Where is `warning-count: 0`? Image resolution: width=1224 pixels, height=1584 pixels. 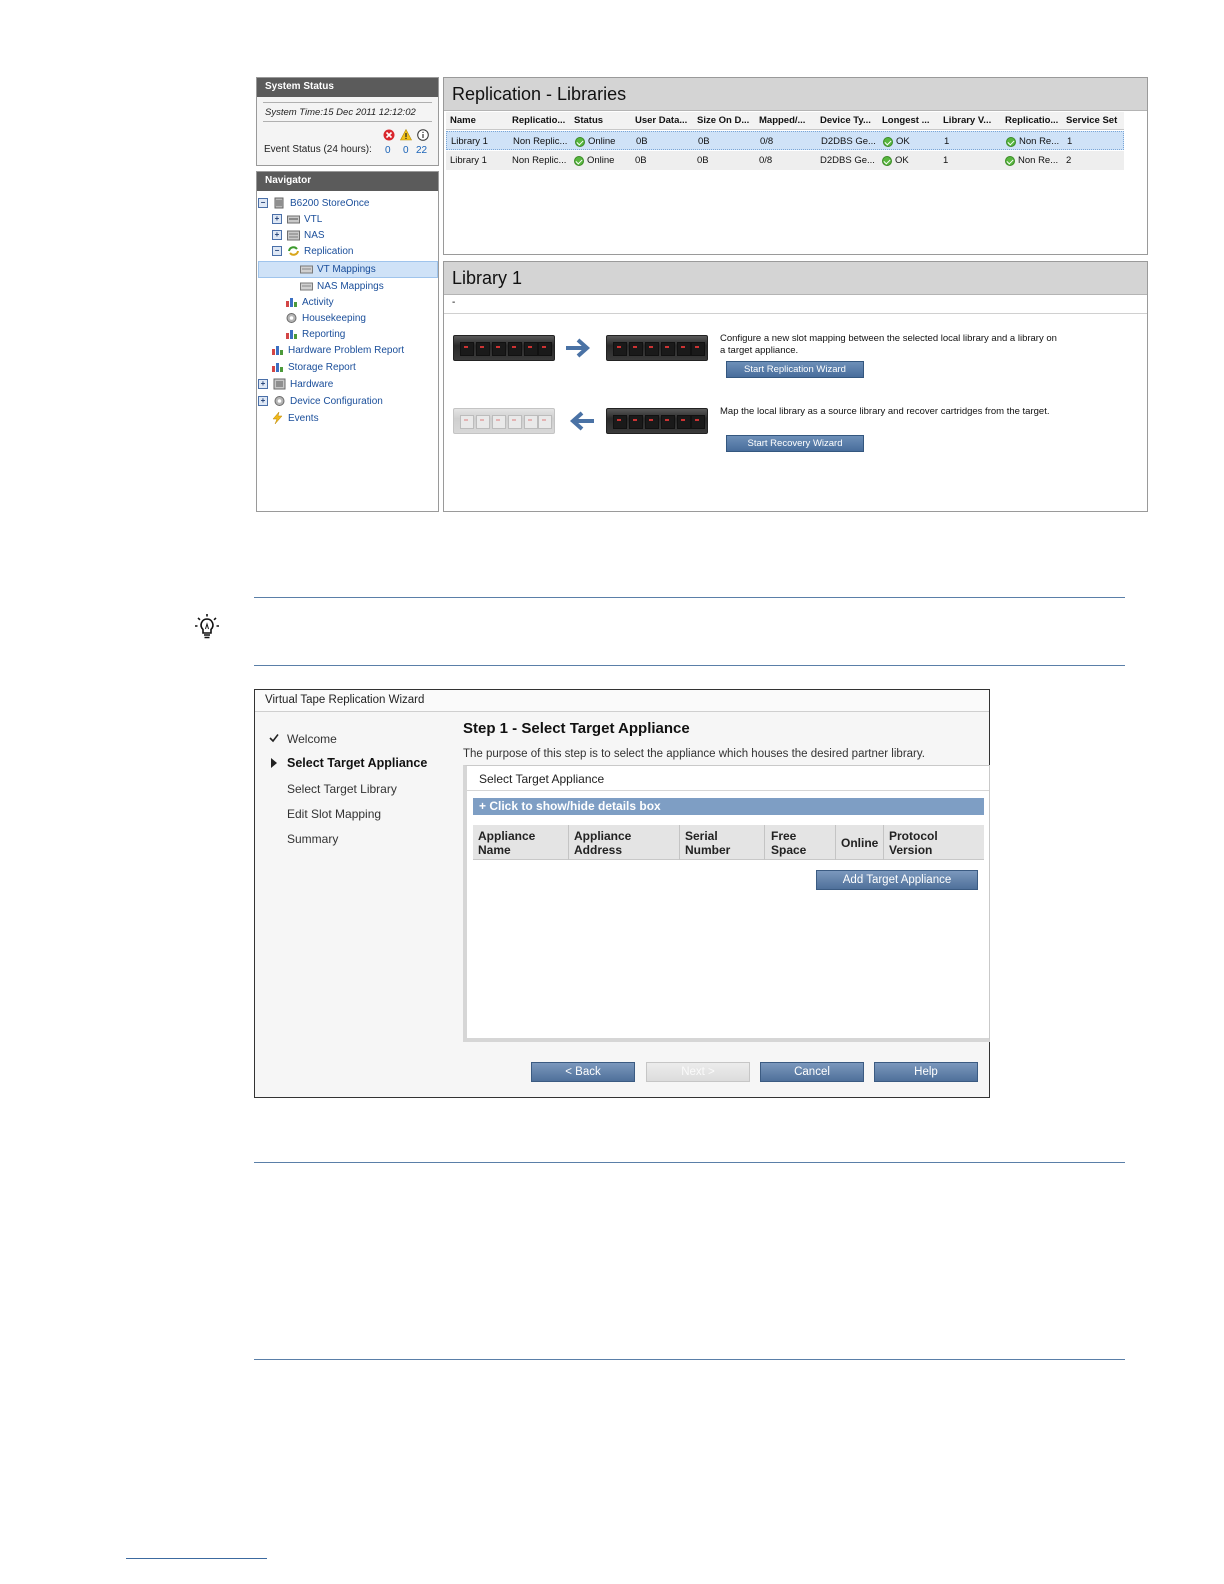 warning-count: 0 is located at coordinates (406, 150).